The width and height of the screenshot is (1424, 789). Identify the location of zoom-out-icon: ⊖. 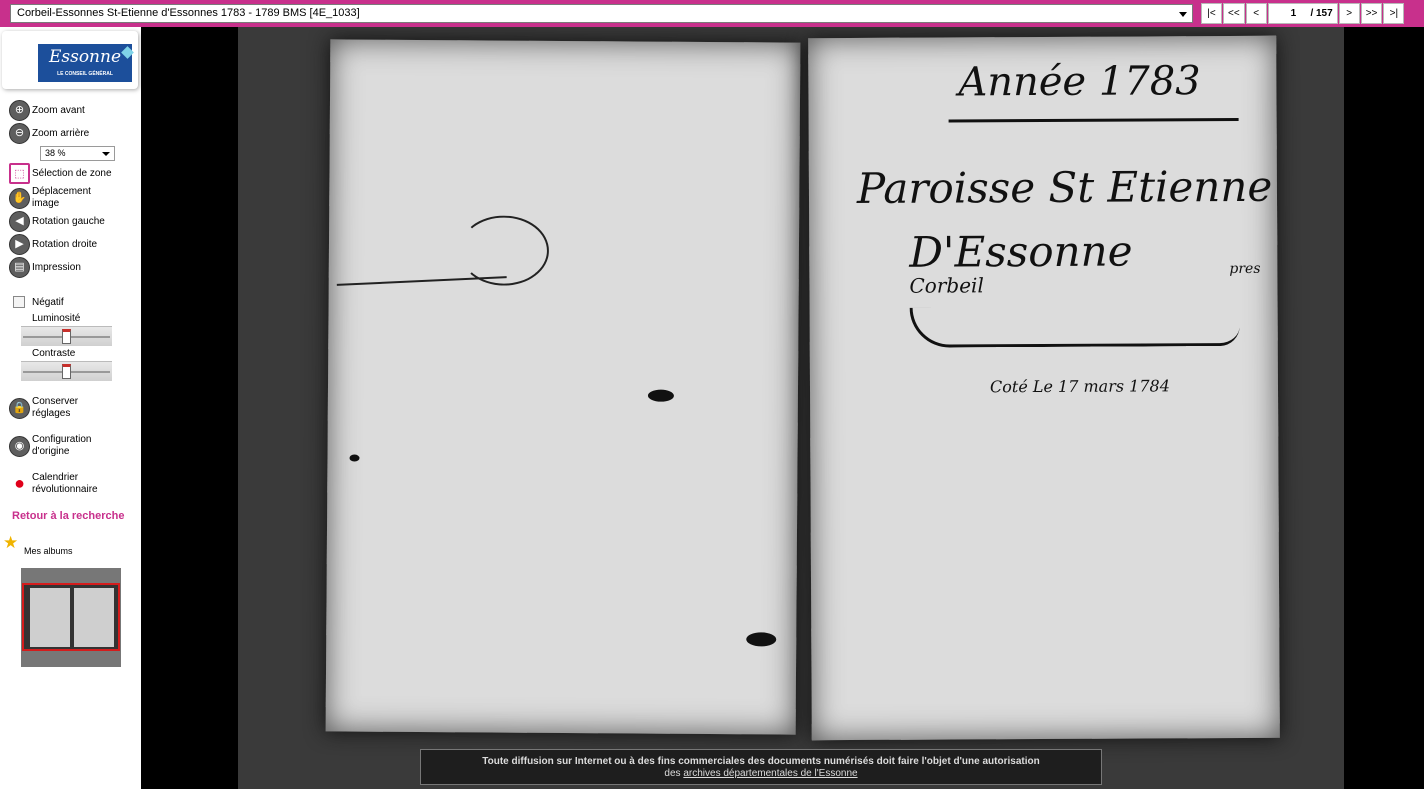
(19, 133).